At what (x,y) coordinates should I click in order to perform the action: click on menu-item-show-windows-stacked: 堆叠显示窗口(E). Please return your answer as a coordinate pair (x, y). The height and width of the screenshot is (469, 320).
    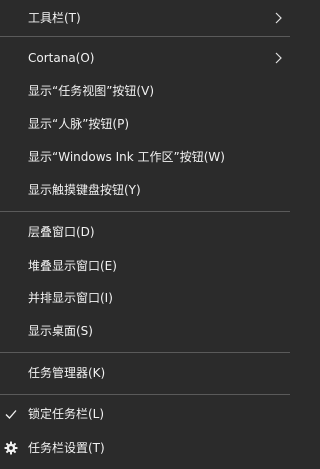
    Looking at the image, I should click on (145, 266).